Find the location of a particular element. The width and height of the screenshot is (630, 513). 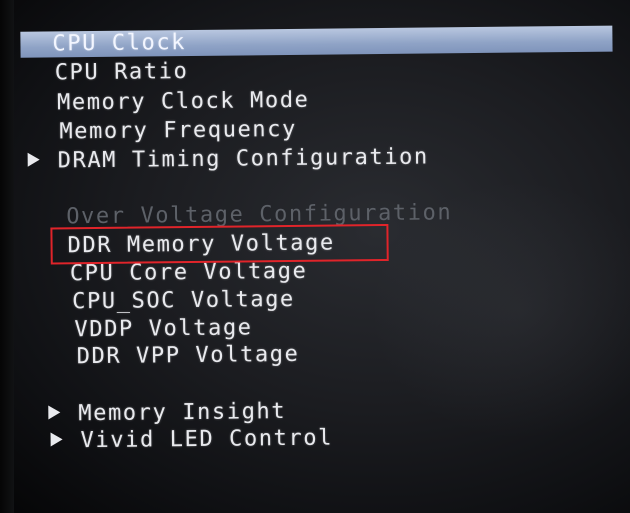

menu-item-cpu-soc-voltage: CPU_SOC Voltage is located at coordinates (183, 301).